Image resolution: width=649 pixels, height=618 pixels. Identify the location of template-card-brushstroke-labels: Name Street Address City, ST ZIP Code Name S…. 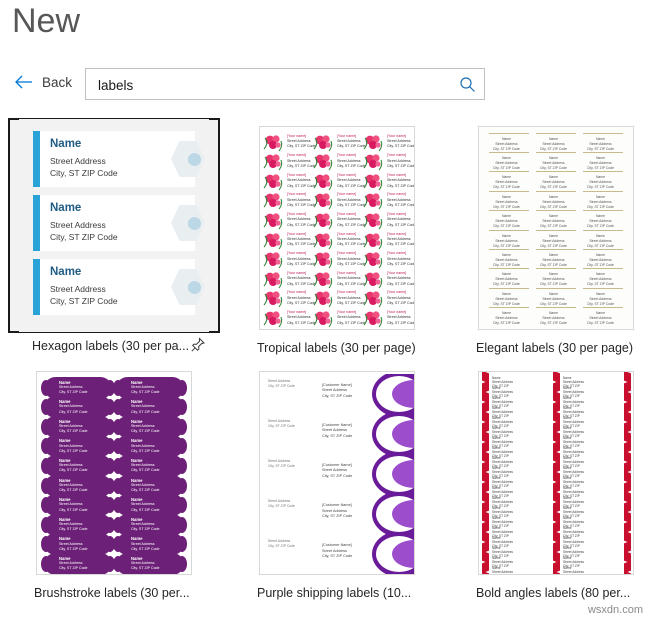
(114, 485).